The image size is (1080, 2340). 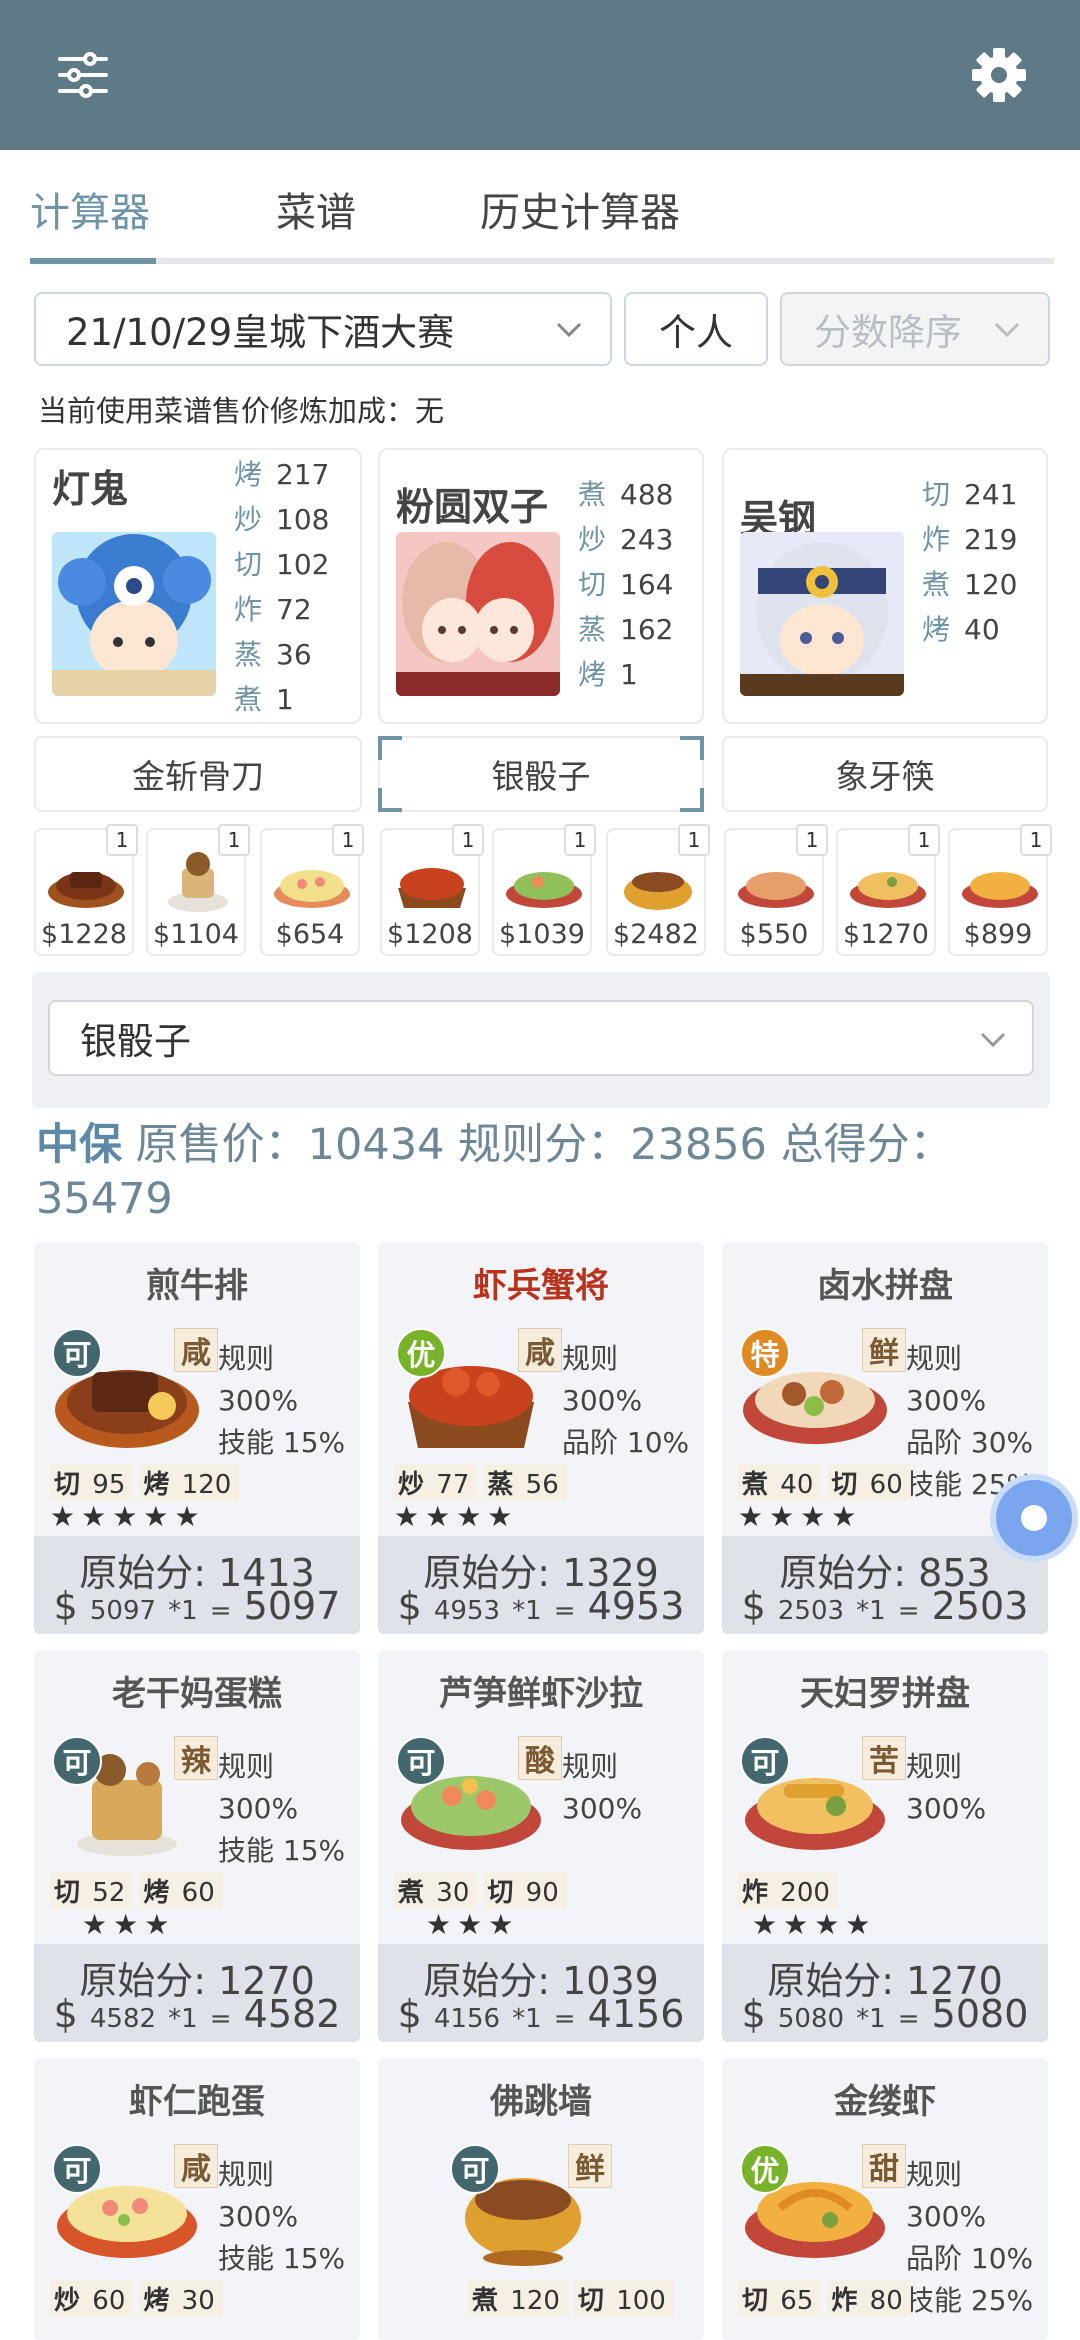 I want to click on skill-requirements: 煮 120 切 100, so click(x=571, y=2298).